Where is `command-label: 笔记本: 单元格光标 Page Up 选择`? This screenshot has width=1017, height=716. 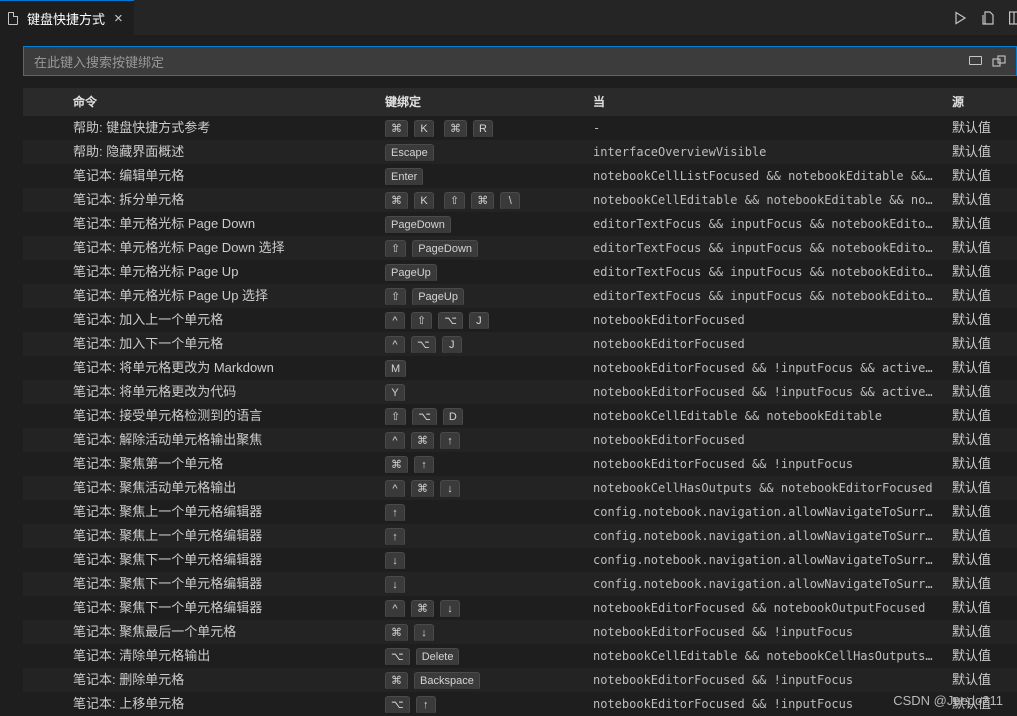
command-label: 笔记本: 单元格光标 Page Up 选择 is located at coordinates (171, 295).